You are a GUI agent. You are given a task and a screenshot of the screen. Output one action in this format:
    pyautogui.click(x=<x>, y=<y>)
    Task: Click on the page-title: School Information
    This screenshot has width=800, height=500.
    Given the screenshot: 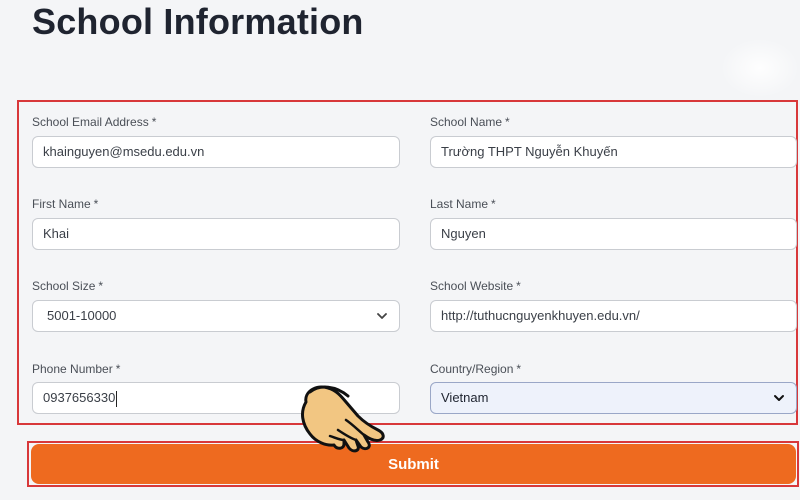 What is the action you would take?
    pyautogui.click(x=198, y=21)
    